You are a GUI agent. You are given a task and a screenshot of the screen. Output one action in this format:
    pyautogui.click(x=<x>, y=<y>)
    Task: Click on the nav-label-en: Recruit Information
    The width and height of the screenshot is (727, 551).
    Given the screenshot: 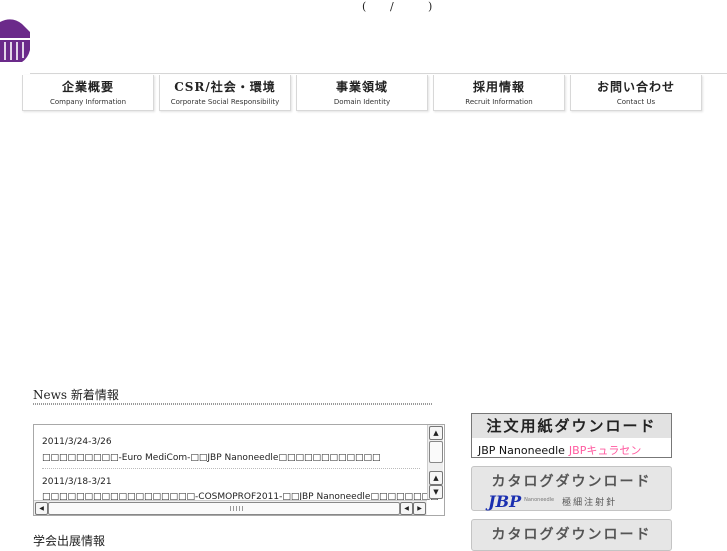 What is the action you would take?
    pyautogui.click(x=499, y=102)
    